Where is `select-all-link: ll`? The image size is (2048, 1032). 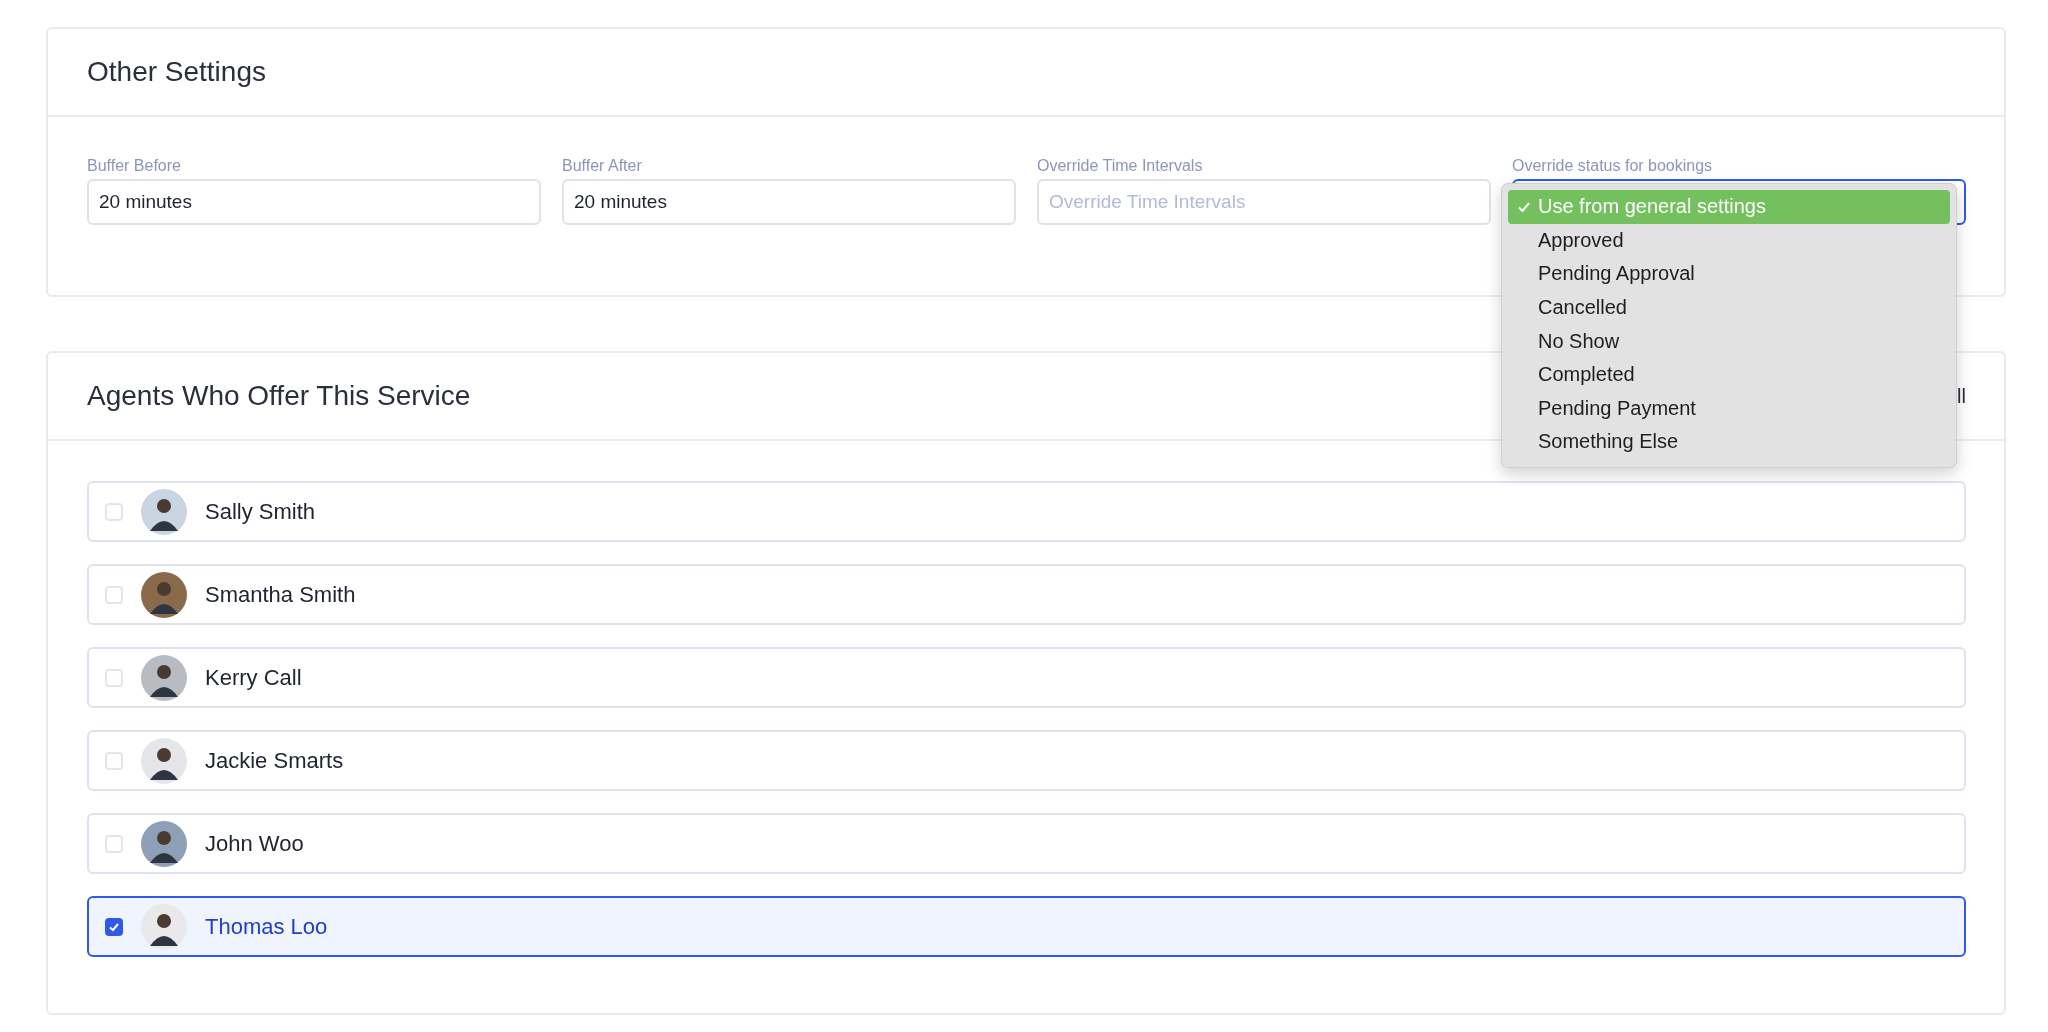
select-all-link: ll is located at coordinates (1961, 396).